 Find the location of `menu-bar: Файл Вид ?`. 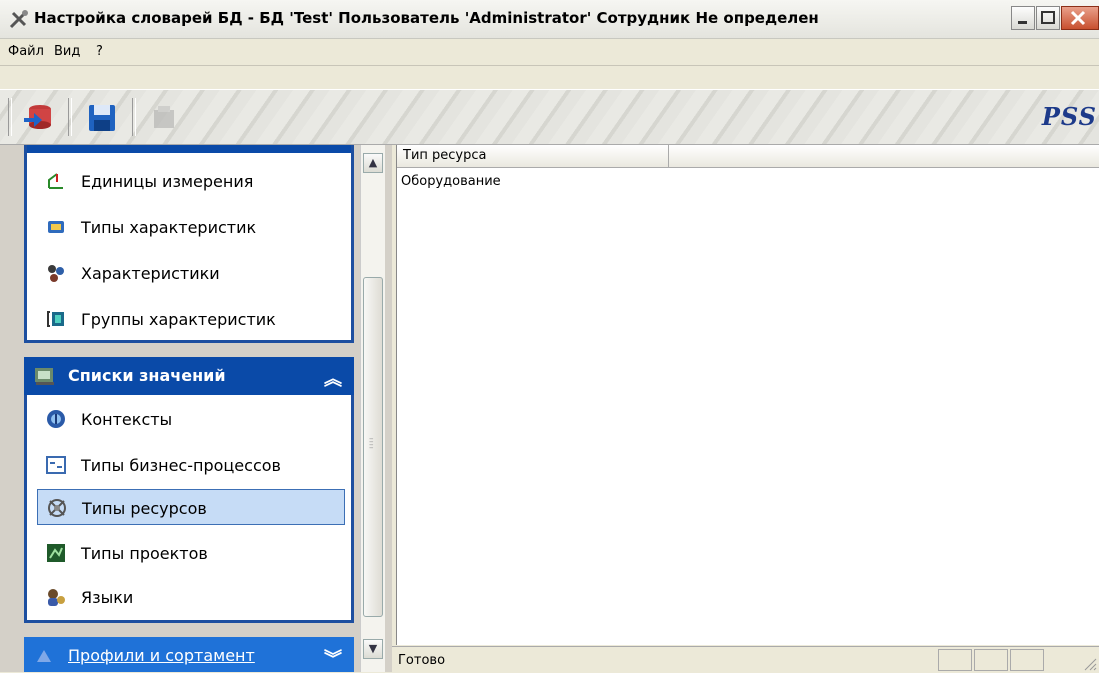

menu-bar: Файл Вид ? is located at coordinates (549, 52).